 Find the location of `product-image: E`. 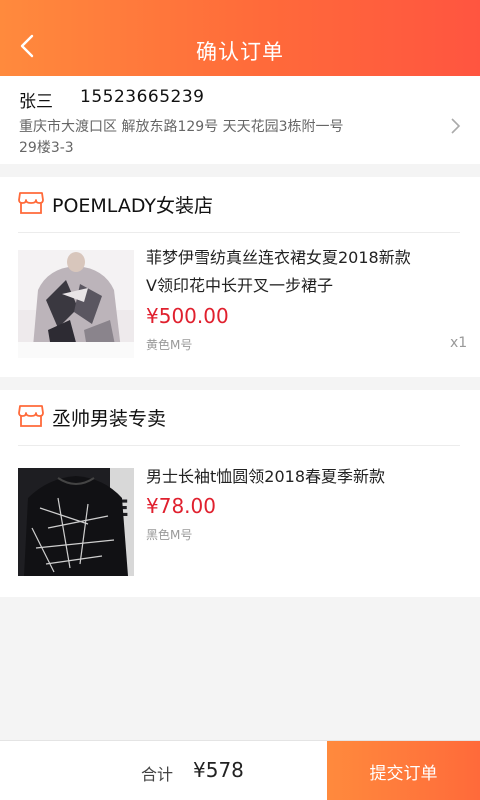

product-image: E is located at coordinates (76, 522).